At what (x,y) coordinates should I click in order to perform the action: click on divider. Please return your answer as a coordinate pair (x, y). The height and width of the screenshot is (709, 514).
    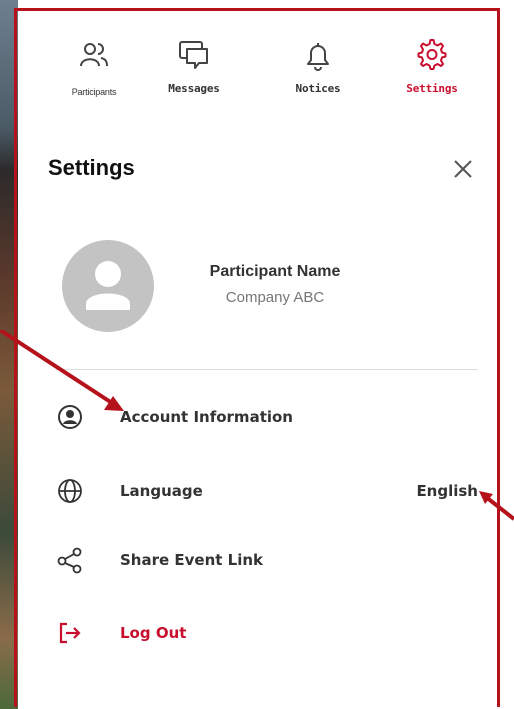
    Looking at the image, I should click on (267, 369).